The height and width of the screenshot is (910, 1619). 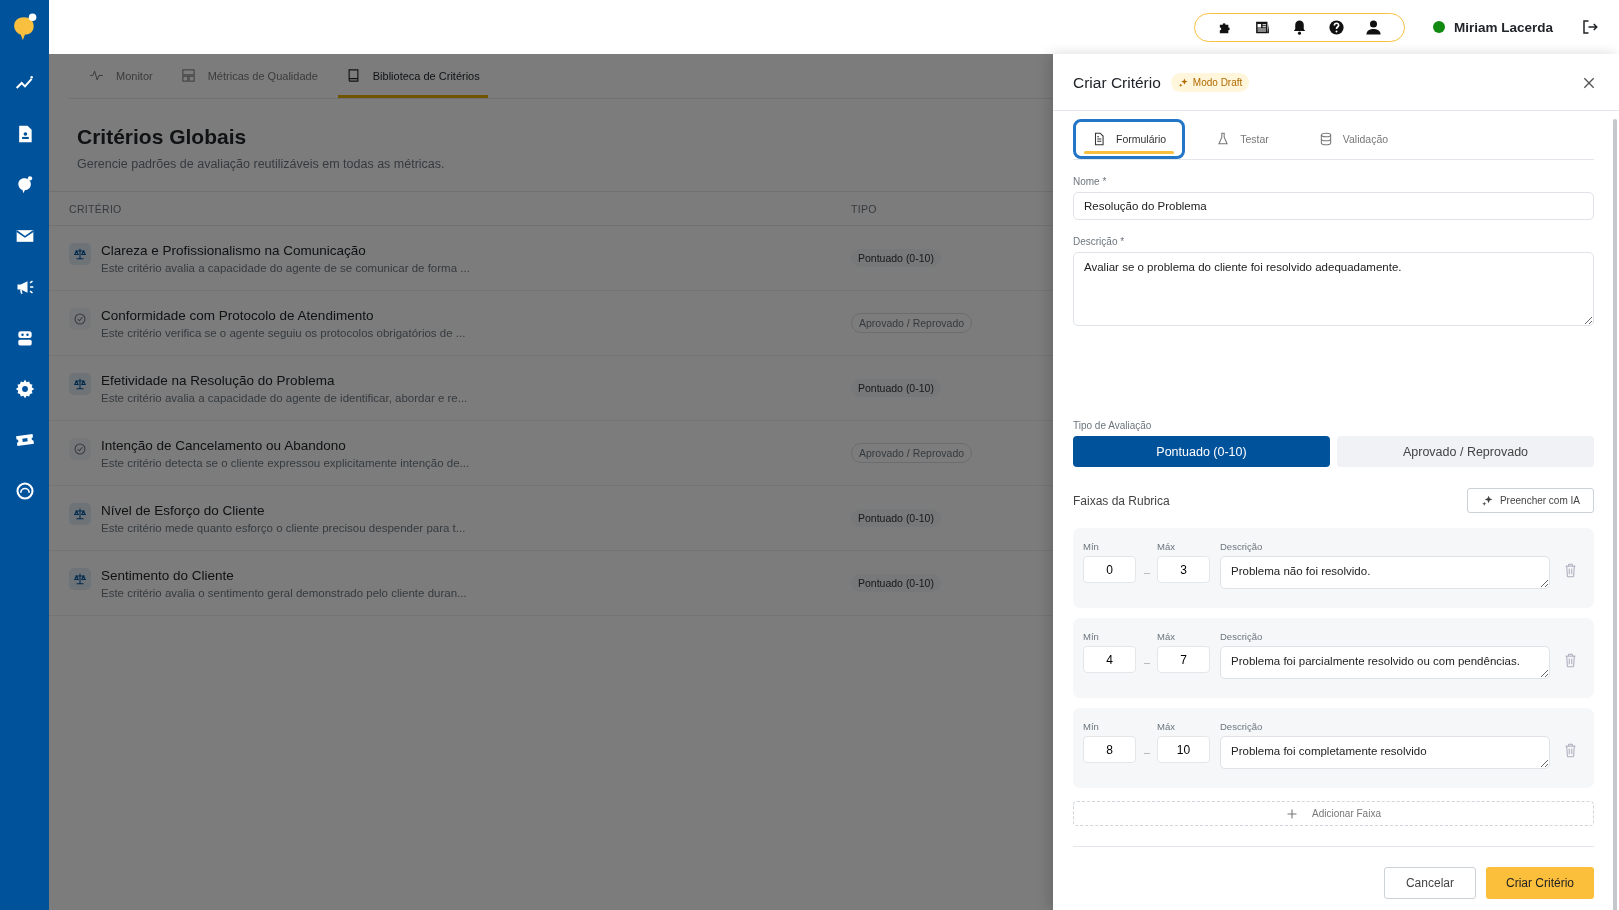 I want to click on min-field: 4, so click(x=1109, y=659).